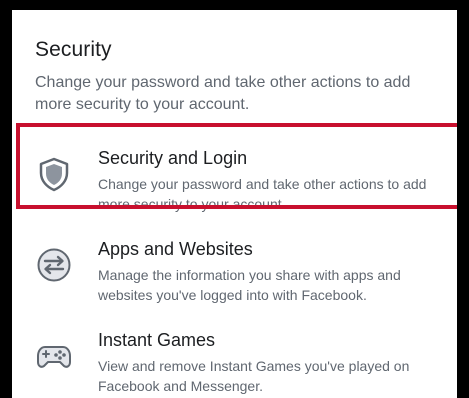 Image resolution: width=469 pixels, height=398 pixels. I want to click on exchange-arrows-icon, so click(54, 265).